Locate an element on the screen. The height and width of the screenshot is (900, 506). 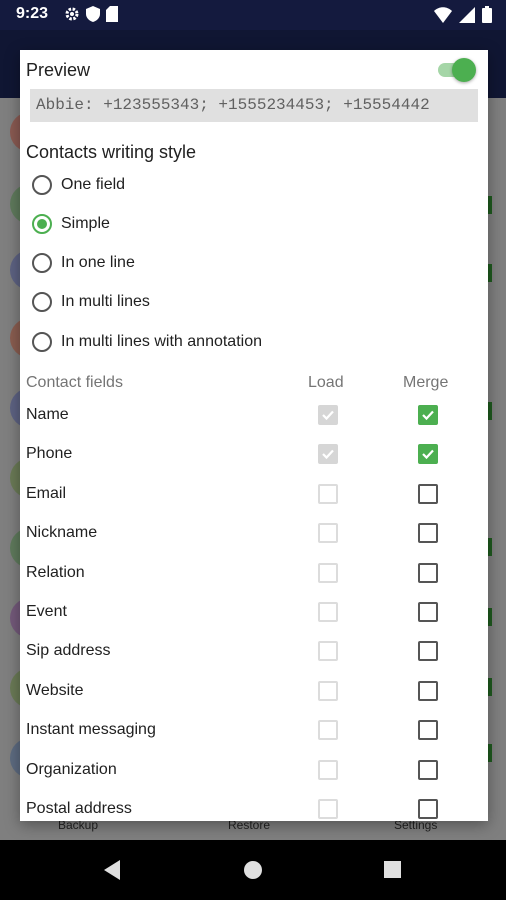
gear-icon is located at coordinates (72, 16).